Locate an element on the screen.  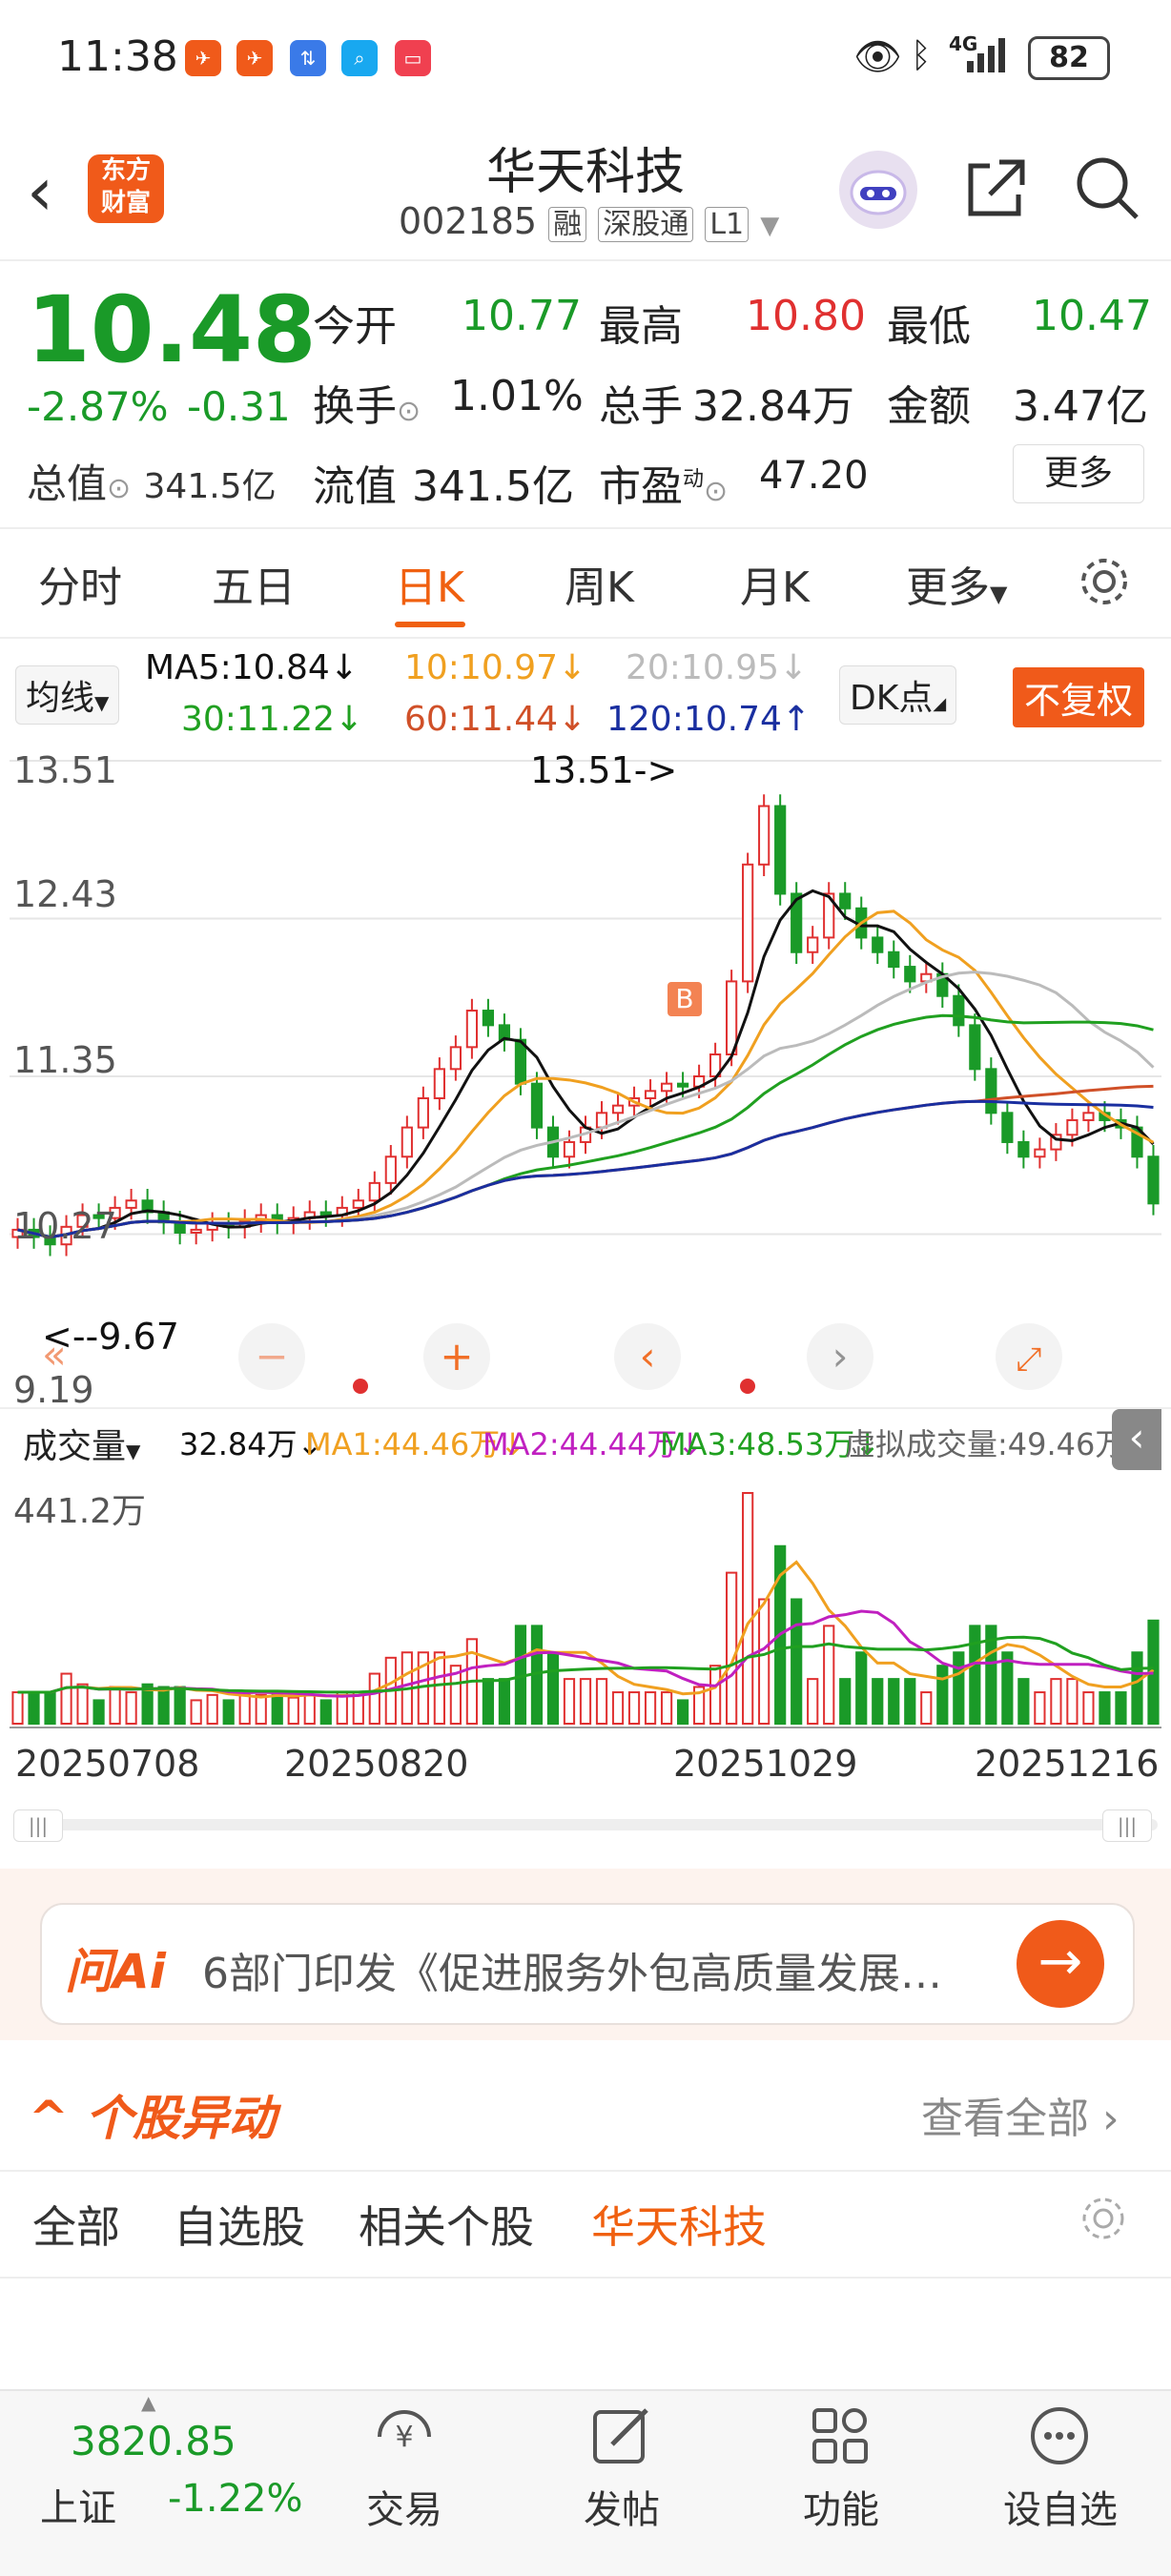
turnover-label: 换手⊙ is located at coordinates (367, 403).